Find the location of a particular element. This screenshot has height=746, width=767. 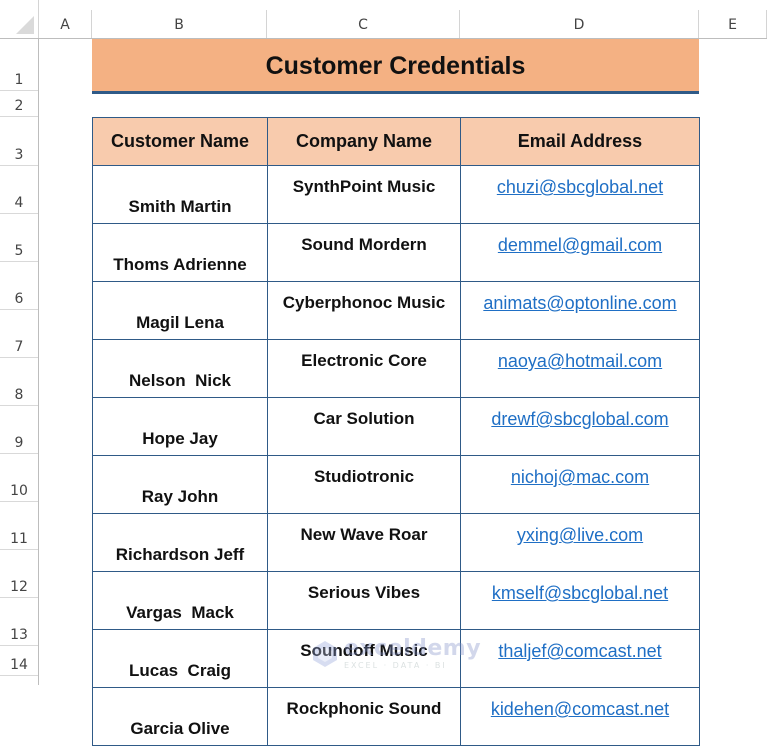

customer-name-cell: Thoms Adrienne is located at coordinates (180, 252).